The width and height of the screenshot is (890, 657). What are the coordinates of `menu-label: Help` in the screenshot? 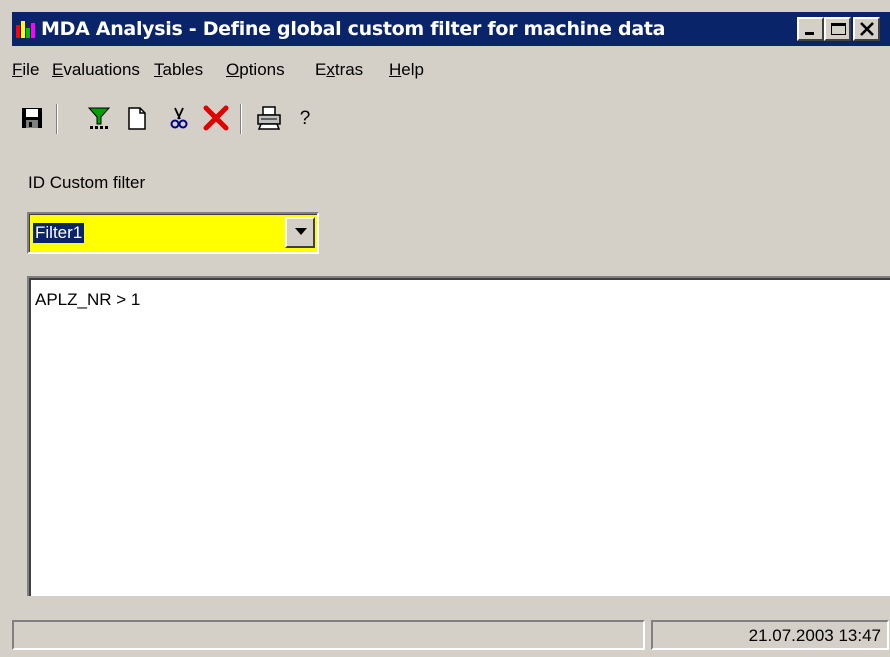 It's located at (406, 69).